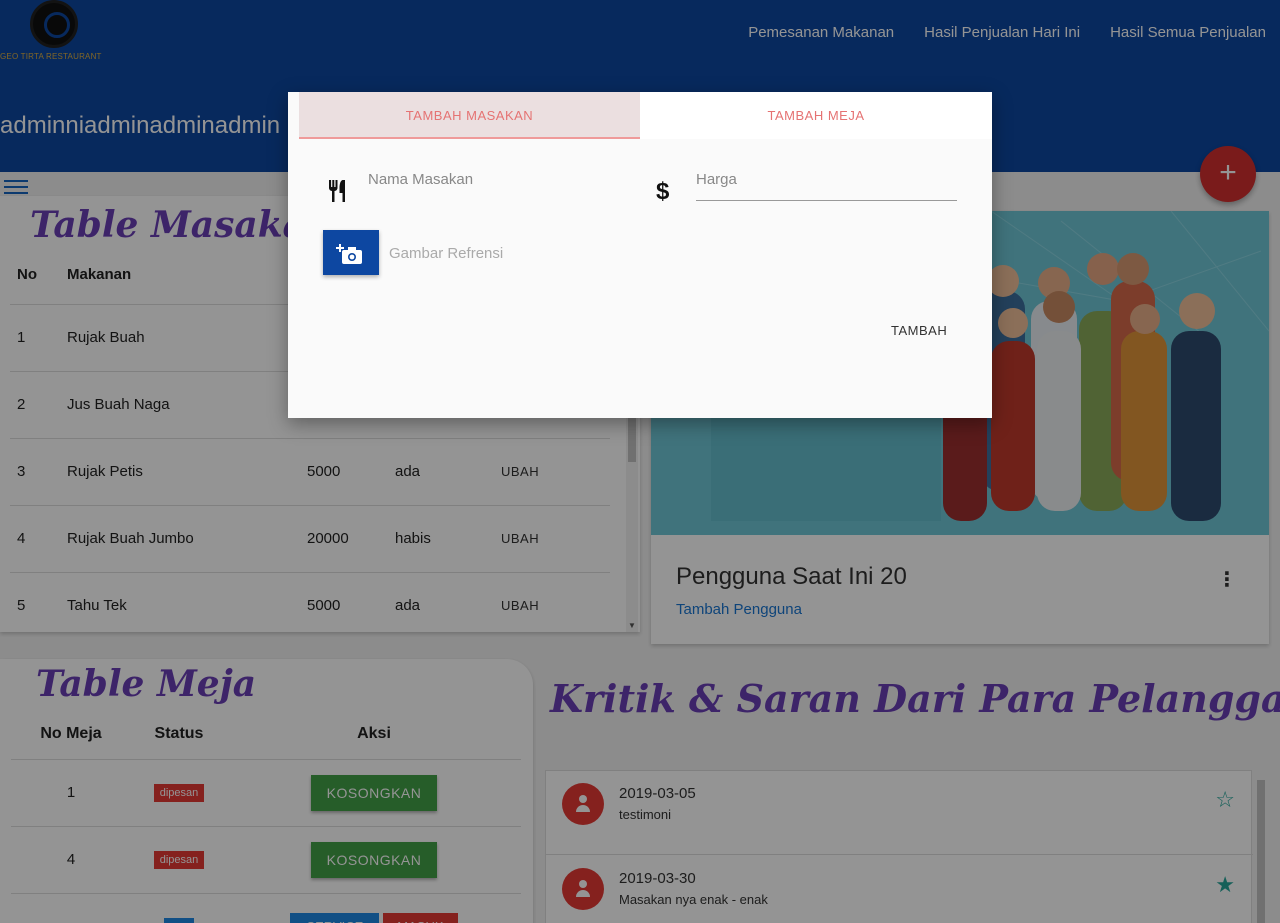 The height and width of the screenshot is (923, 1280). I want to click on add-photo-button, so click(351, 252).